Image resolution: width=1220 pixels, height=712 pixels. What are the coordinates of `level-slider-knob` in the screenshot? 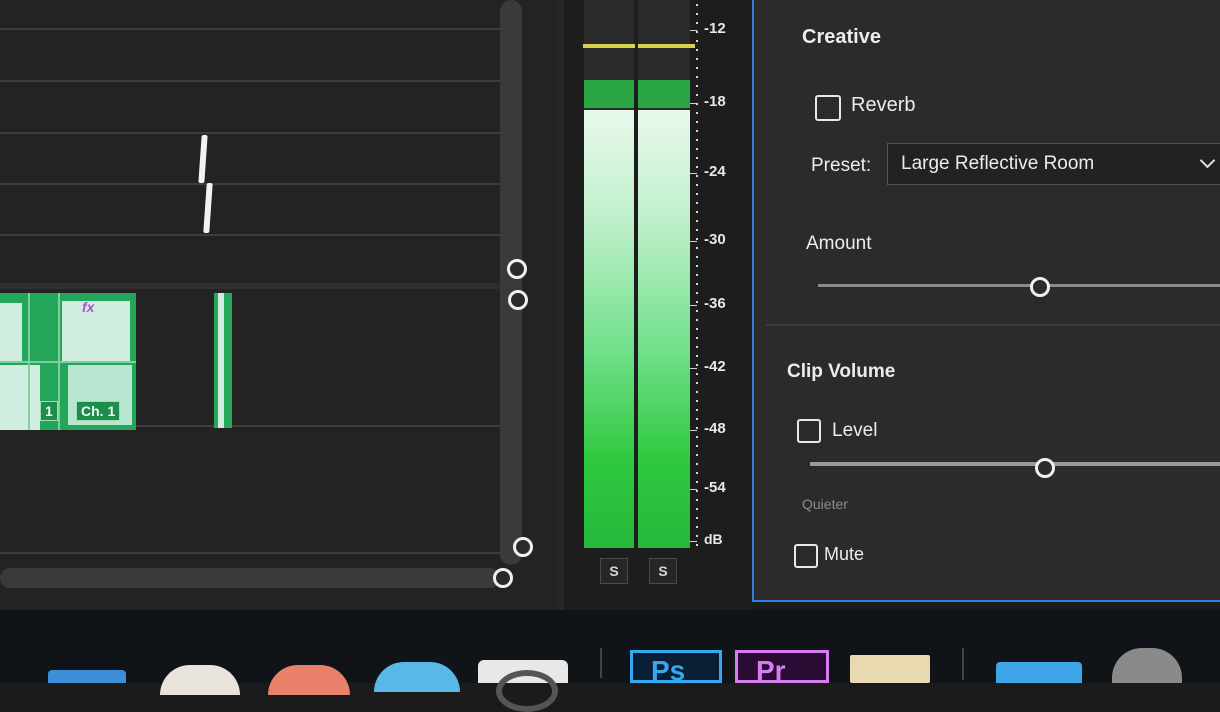 It's located at (1045, 468).